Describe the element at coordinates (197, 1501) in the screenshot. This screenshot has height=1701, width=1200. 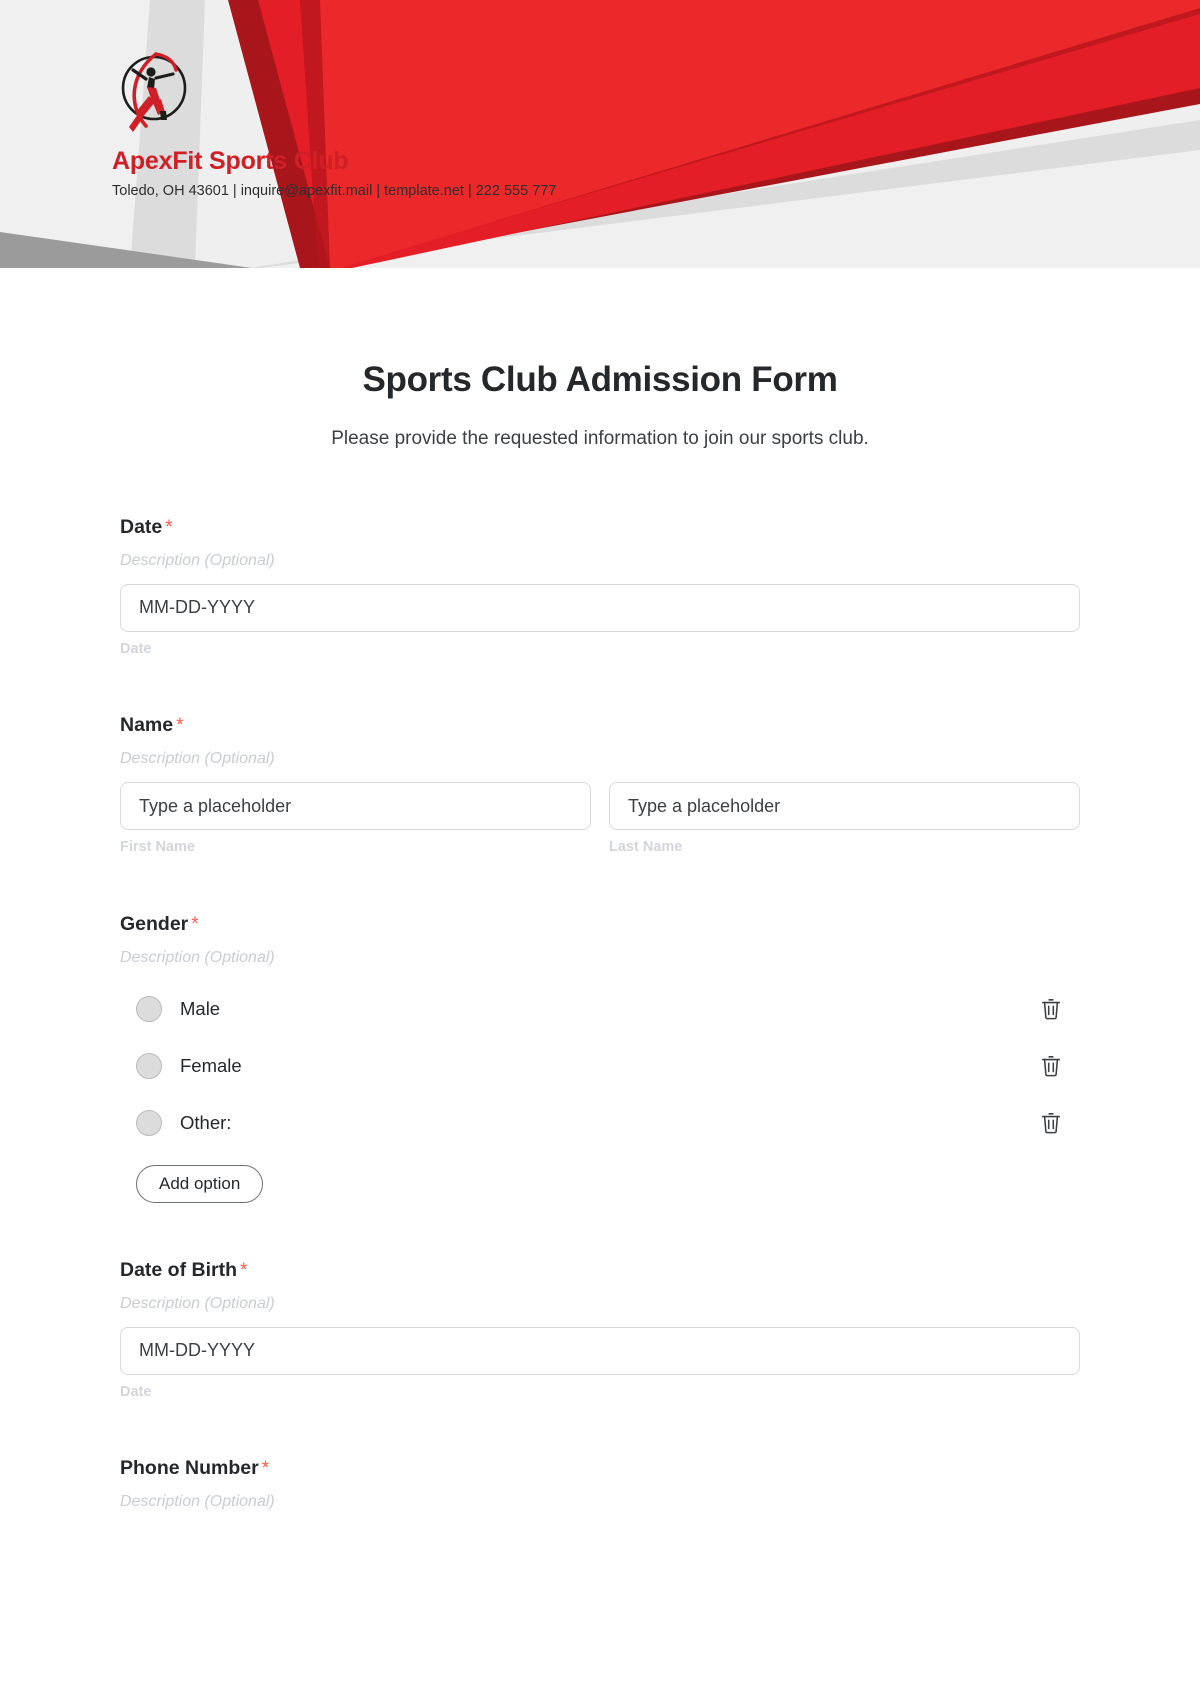
I see `field-description-phone-number: Description (Optional)` at that location.